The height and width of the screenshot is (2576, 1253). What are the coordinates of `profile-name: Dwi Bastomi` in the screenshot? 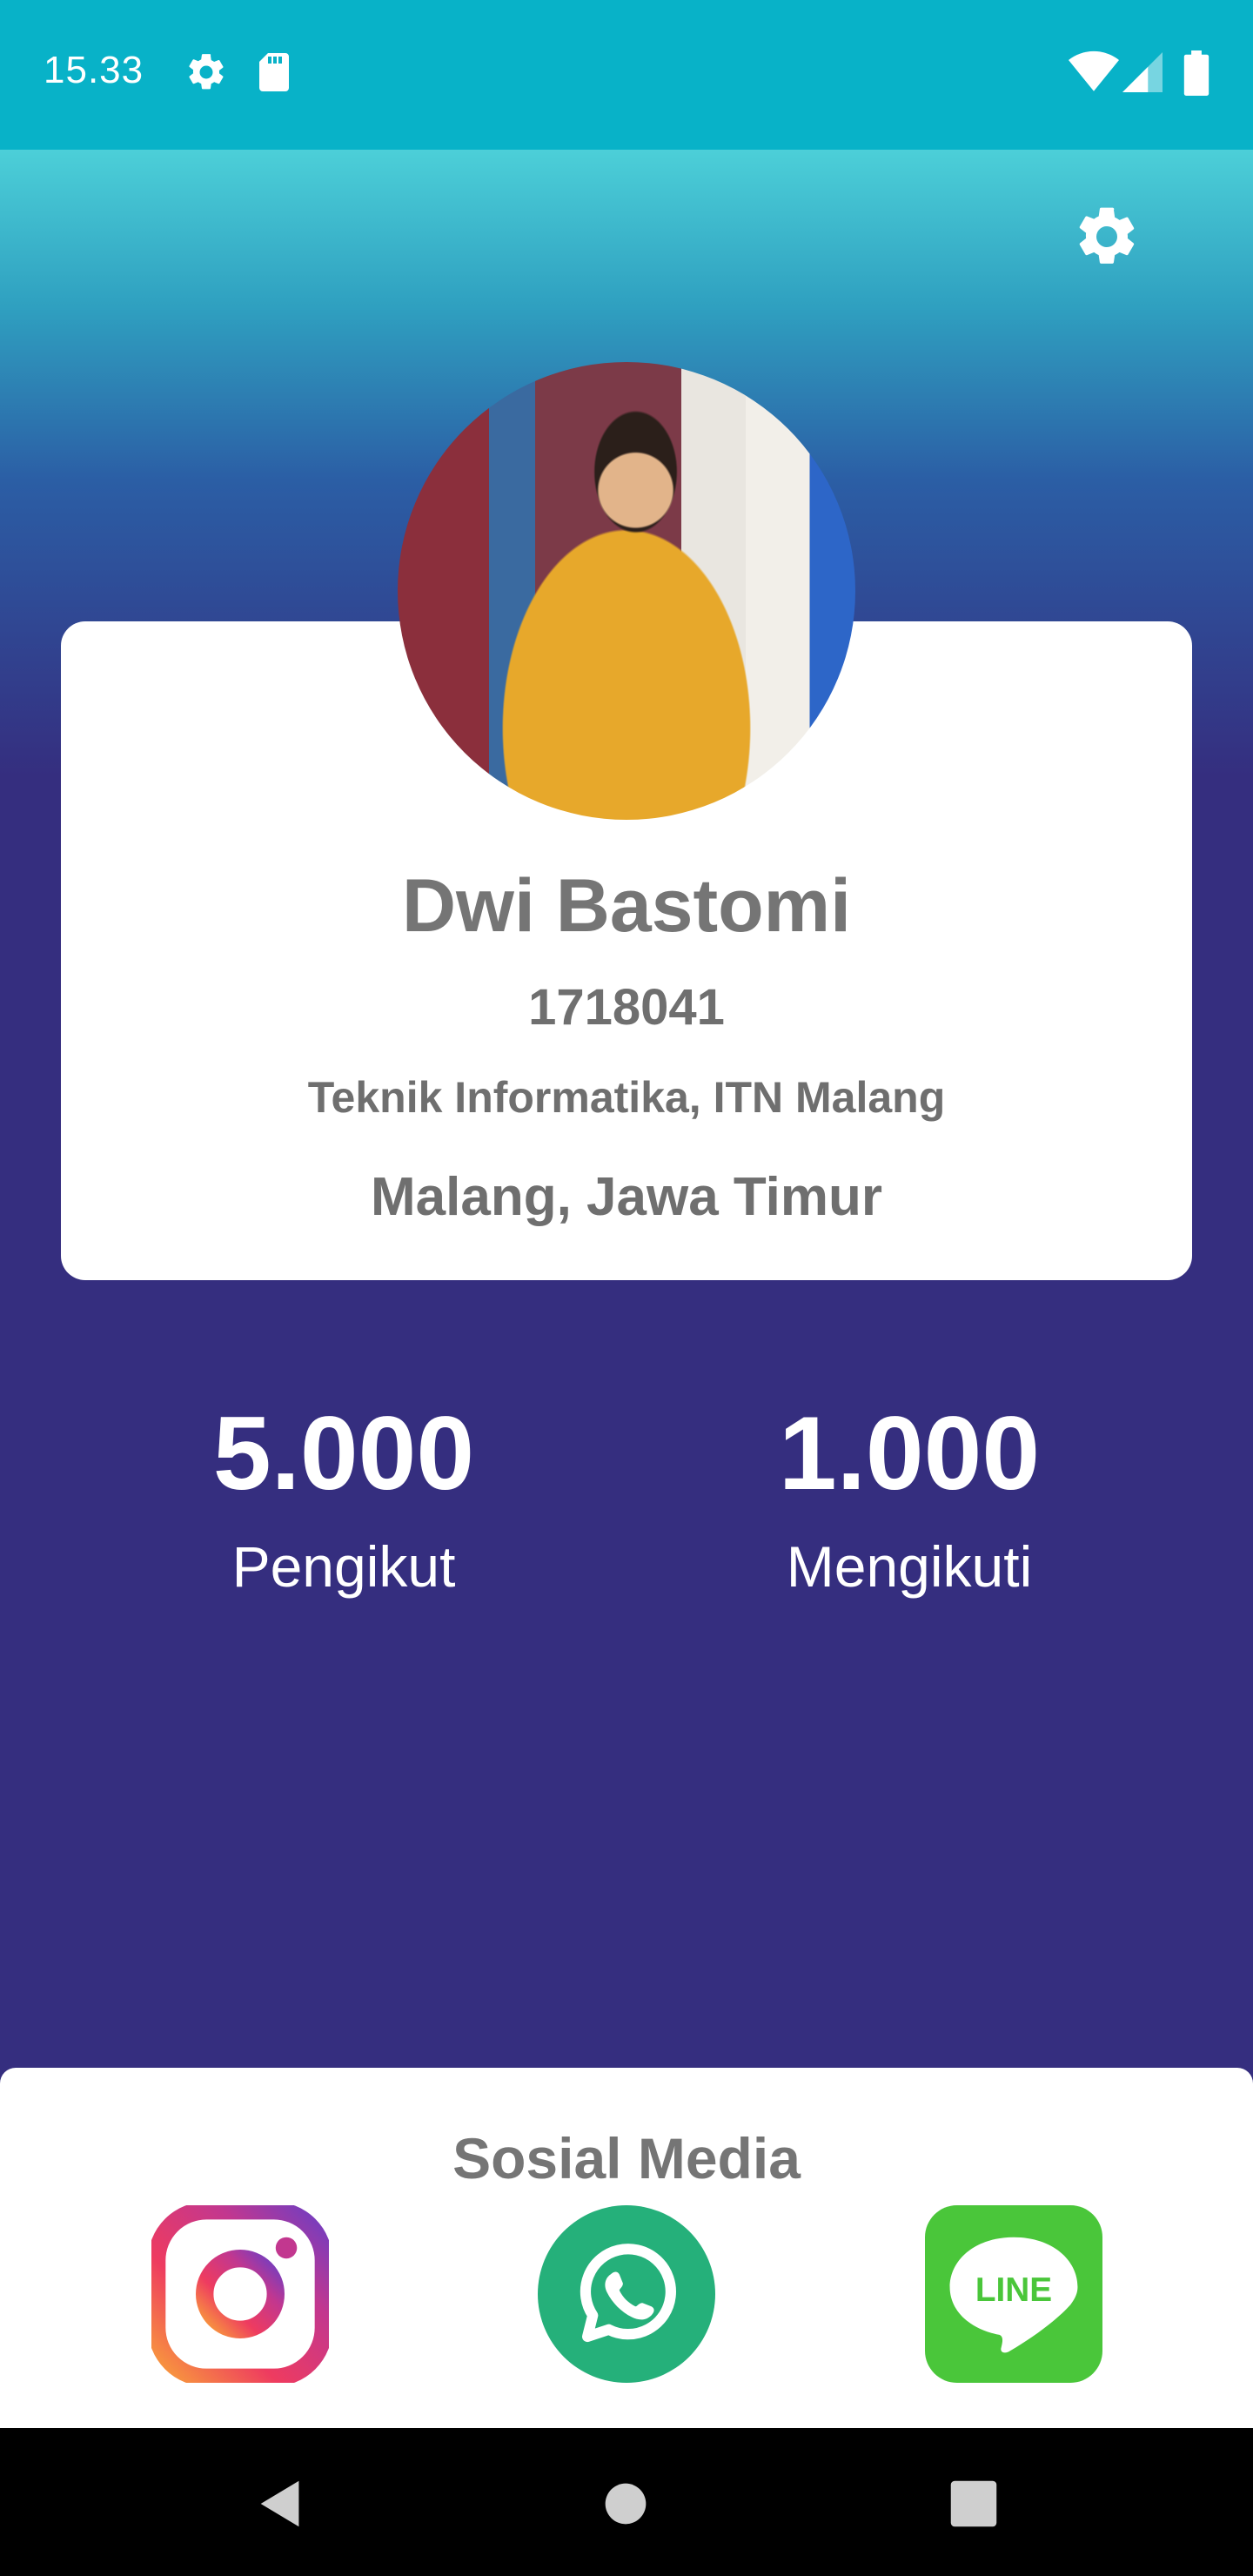 It's located at (626, 906).